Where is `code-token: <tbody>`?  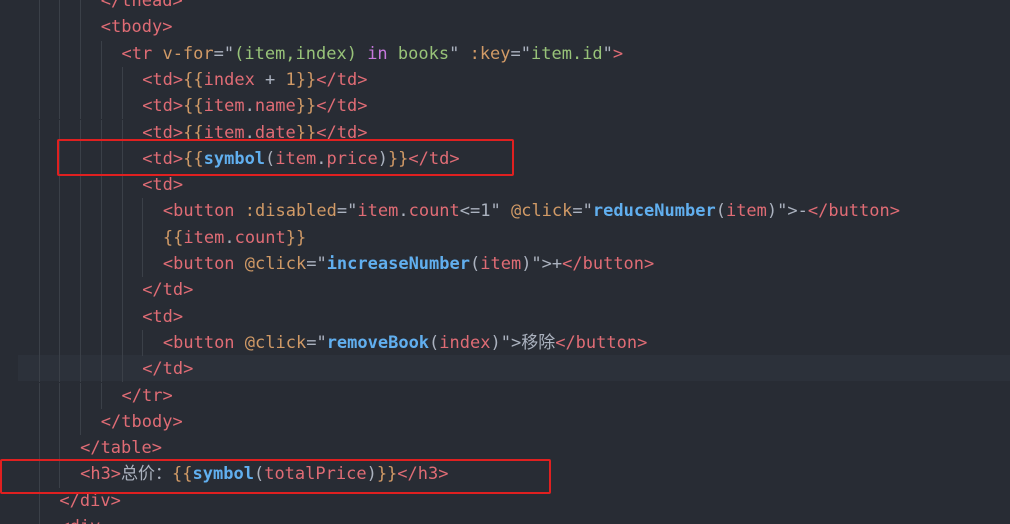 code-token: <tbody> is located at coordinates (136, 27).